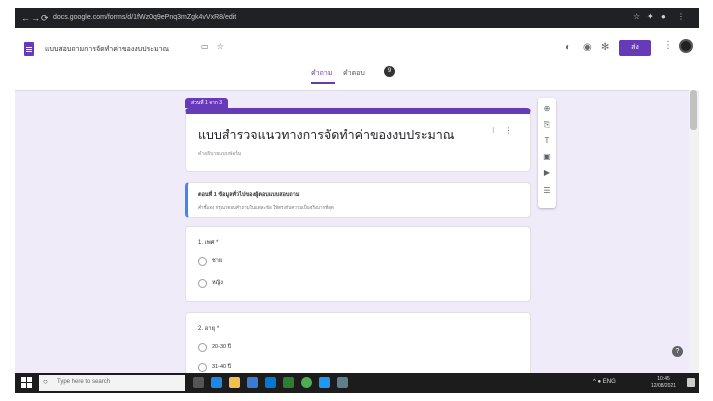 The image size is (713, 401). What do you see at coordinates (664, 386) in the screenshot?
I see `clock-date: 12/08/2021` at bounding box center [664, 386].